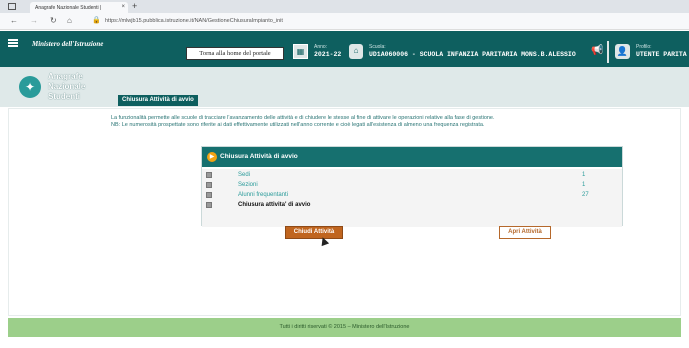 This screenshot has height=348, width=689. I want to click on ministry-title: Ministero dell'Istruzione, so click(68, 44).